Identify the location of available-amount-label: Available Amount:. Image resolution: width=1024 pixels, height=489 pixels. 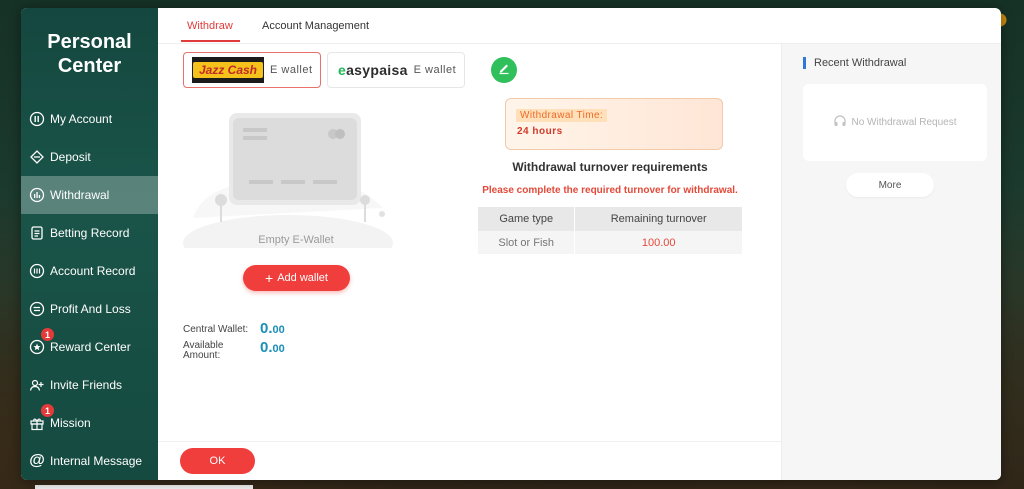
(203, 351).